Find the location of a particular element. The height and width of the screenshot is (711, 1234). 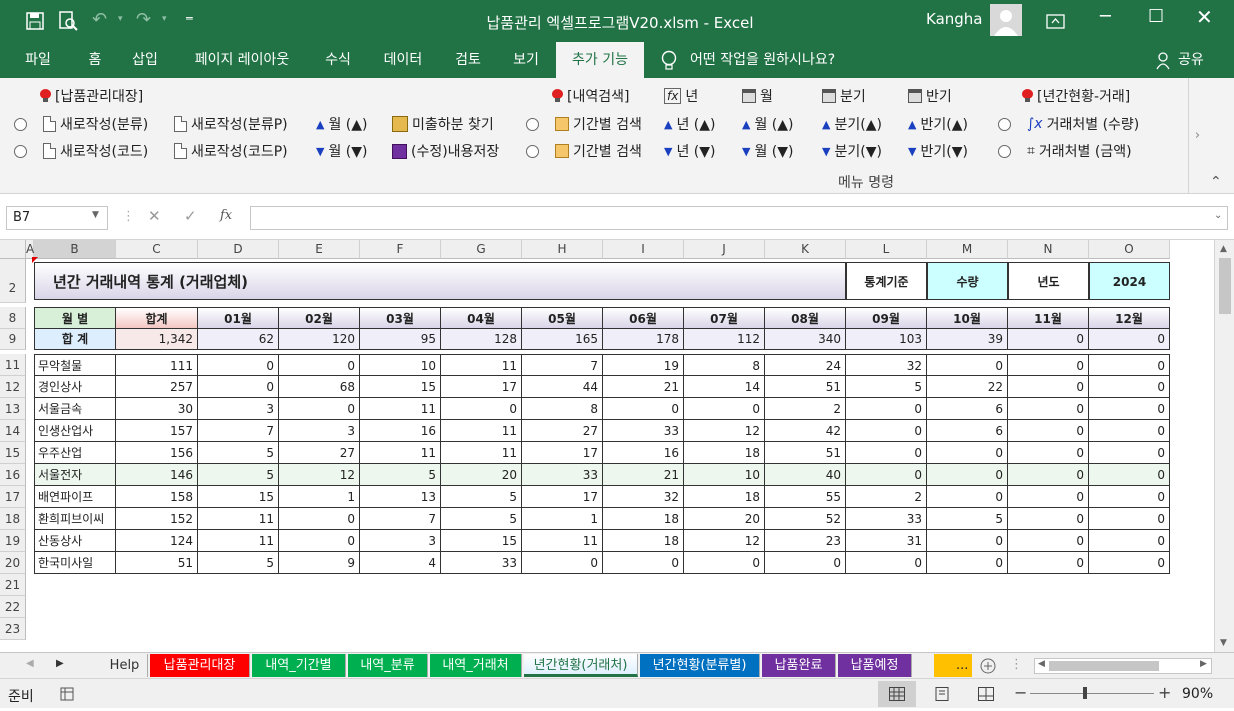

table-cell: 44 is located at coordinates (562, 387).